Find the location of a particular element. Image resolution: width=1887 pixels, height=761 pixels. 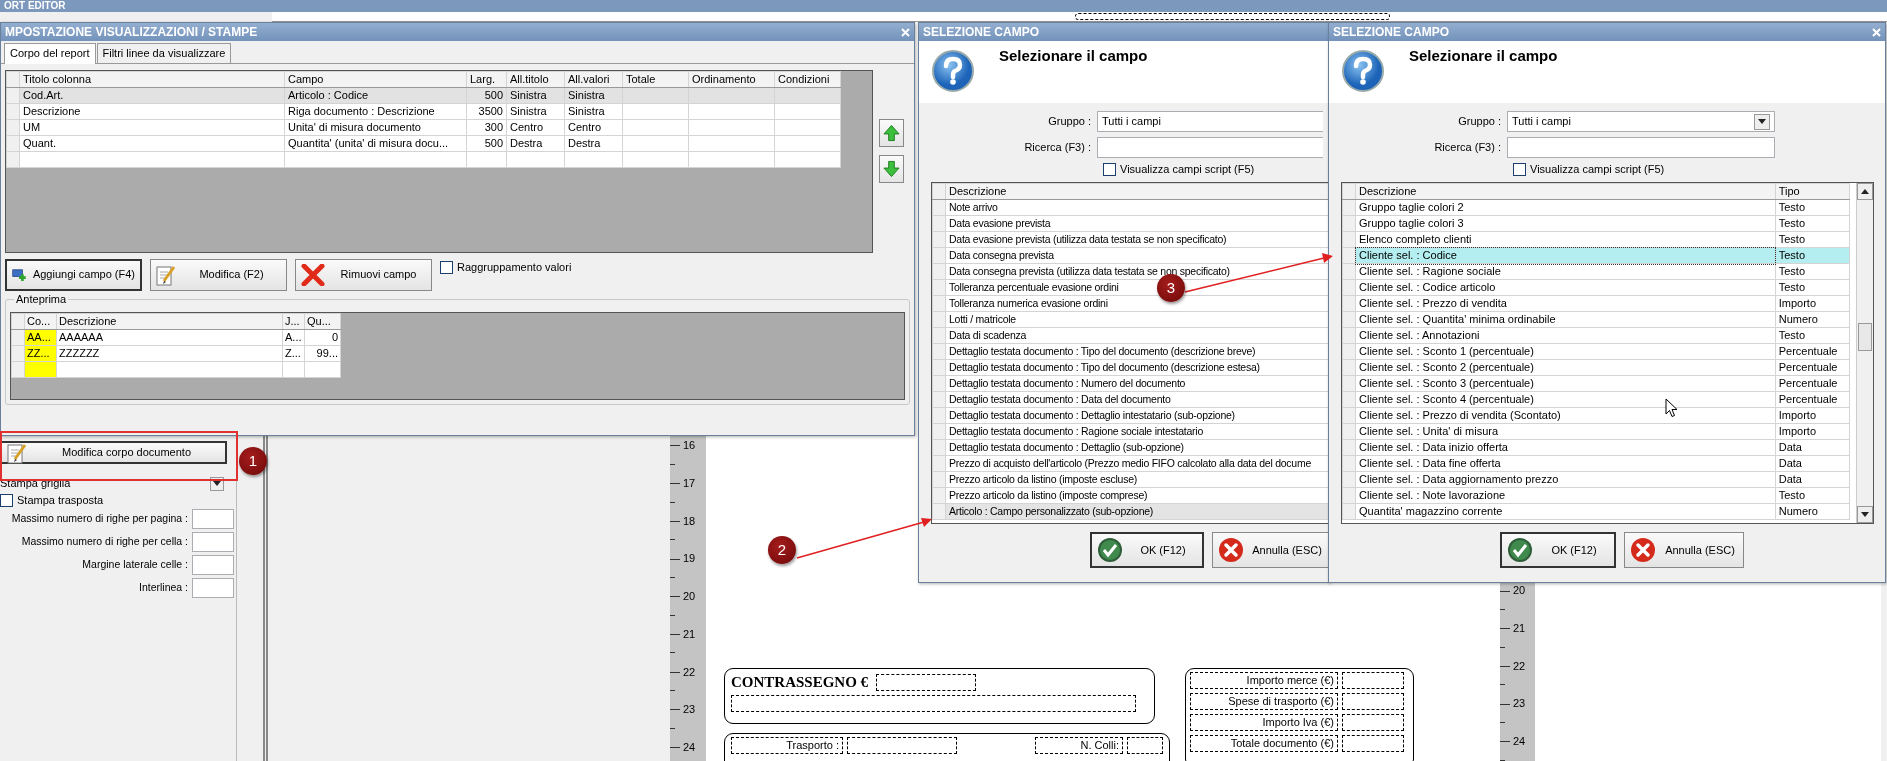

table-cell: Cliente sel. : Sconto 2 (percentuale) is located at coordinates (1565, 367).